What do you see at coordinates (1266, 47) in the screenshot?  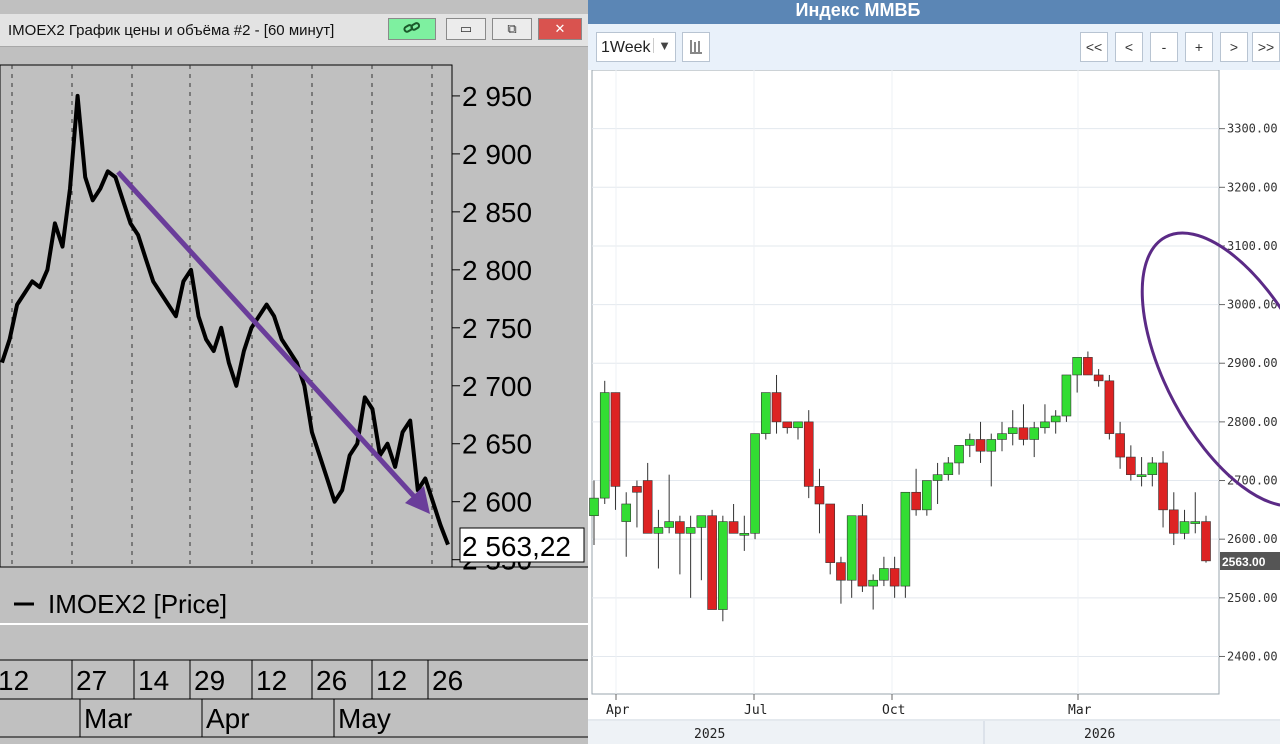 I see `nav-last-button: >>` at bounding box center [1266, 47].